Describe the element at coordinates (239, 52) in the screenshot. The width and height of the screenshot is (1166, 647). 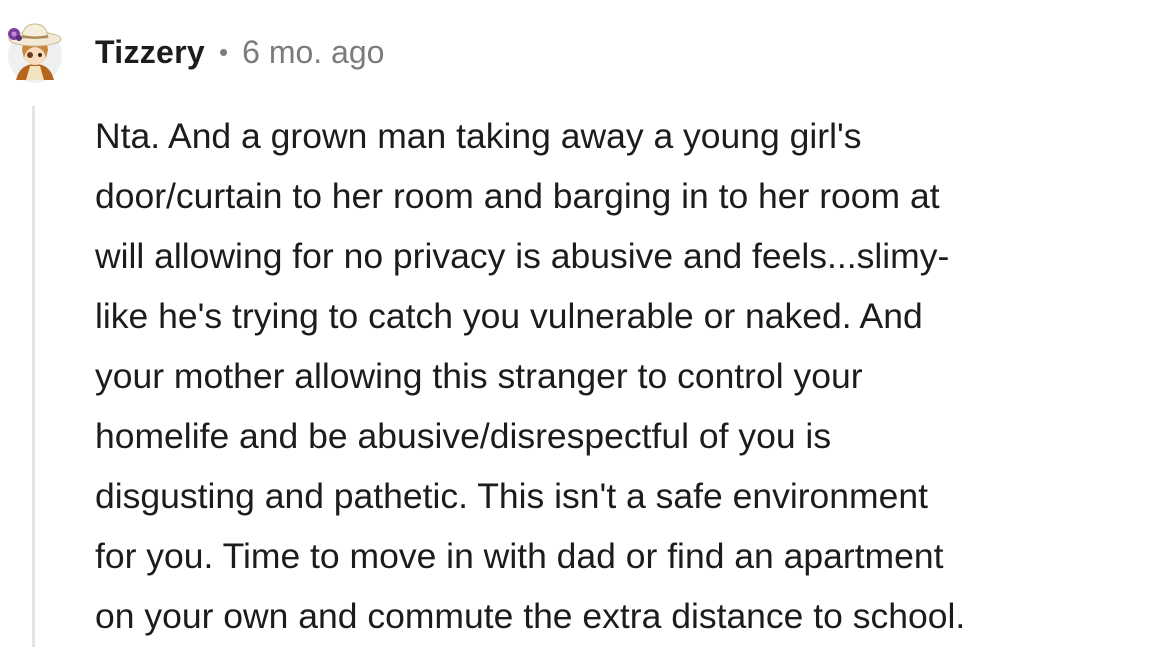
I see `comment-meta: Tizzery • 6 mo. ago` at that location.